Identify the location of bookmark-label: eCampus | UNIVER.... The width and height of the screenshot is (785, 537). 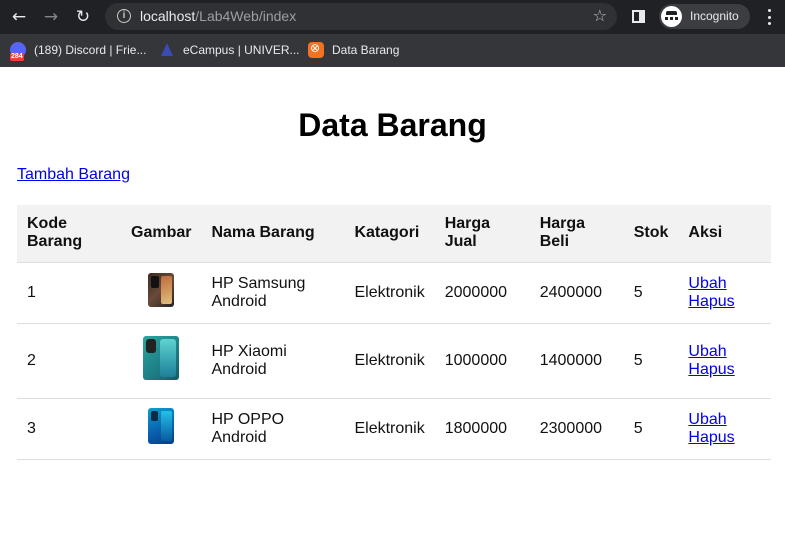
(241, 50).